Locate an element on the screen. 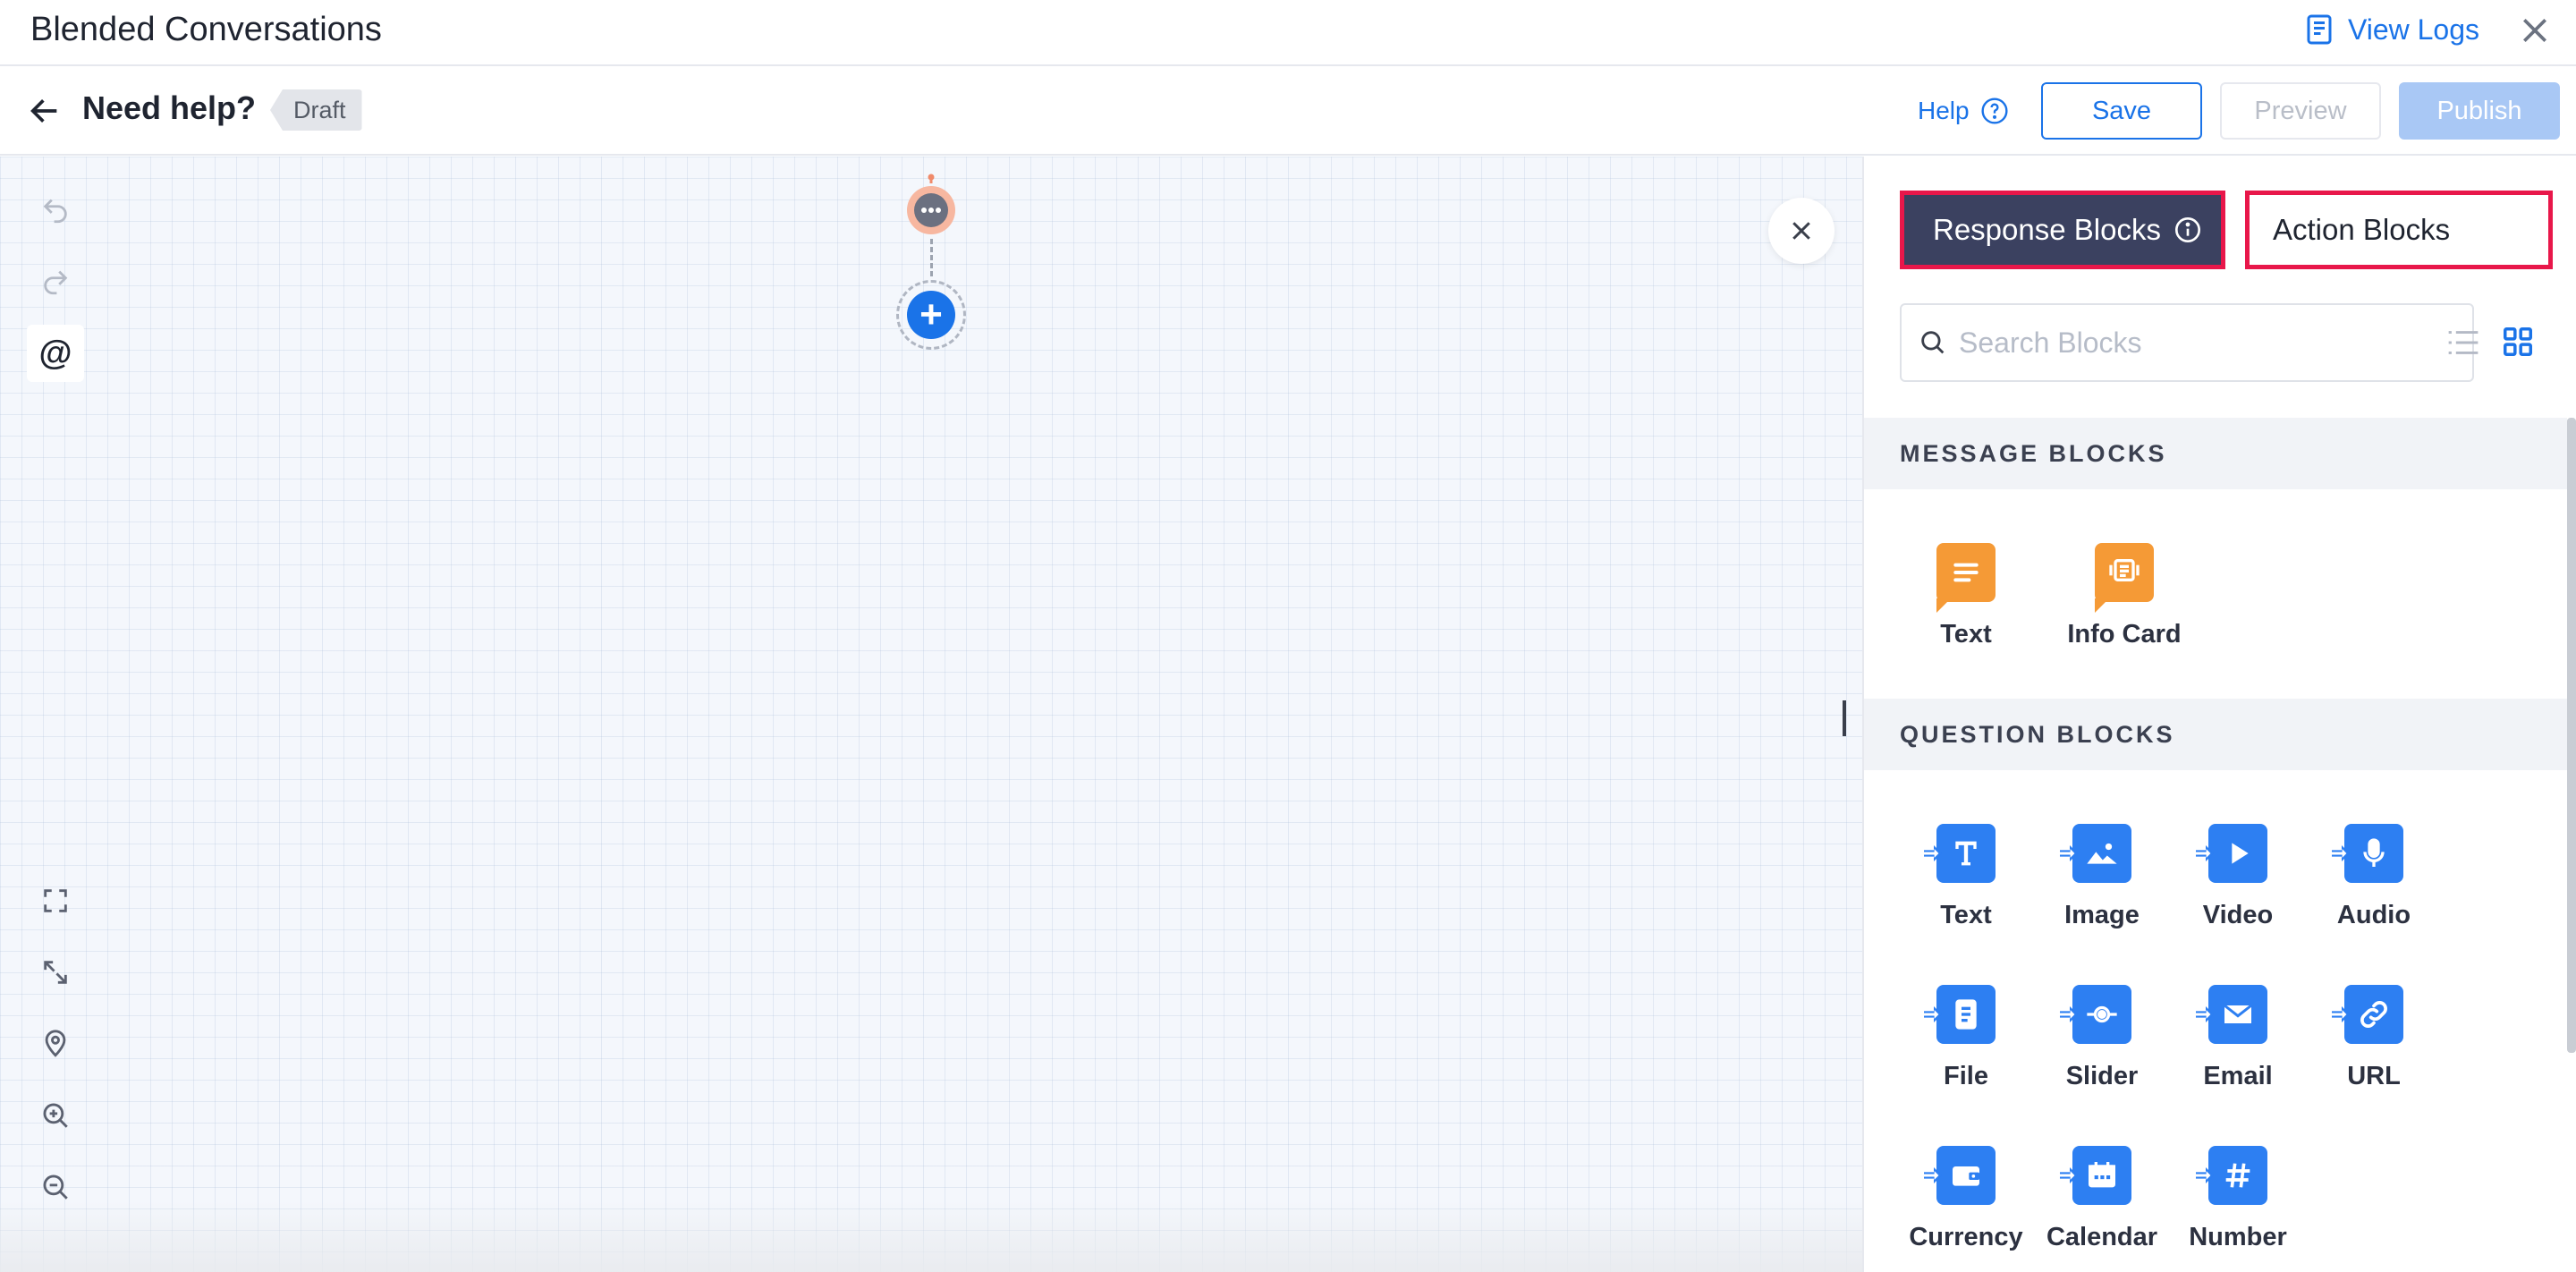 This screenshot has width=2576, height=1272. block-label: Slider is located at coordinates (2102, 1076).